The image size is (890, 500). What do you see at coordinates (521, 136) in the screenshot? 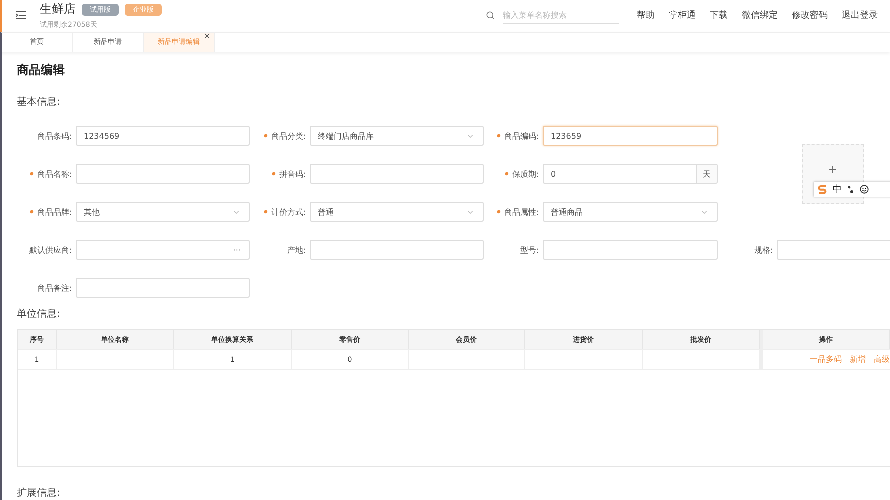
I see `field-label: 商品编码:` at bounding box center [521, 136].